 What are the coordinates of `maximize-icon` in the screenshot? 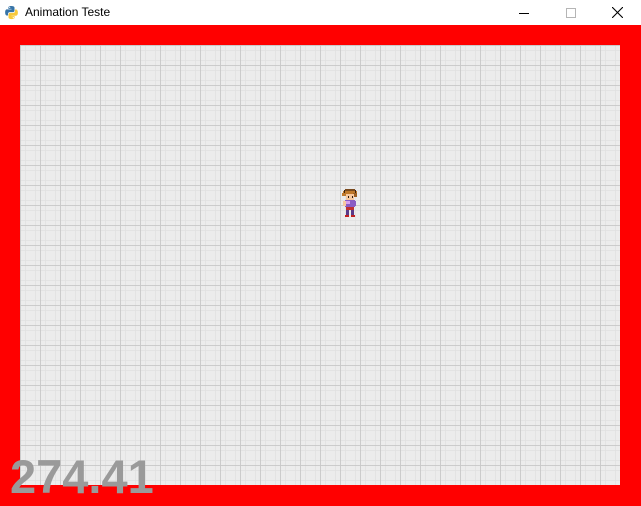 It's located at (571, 12).